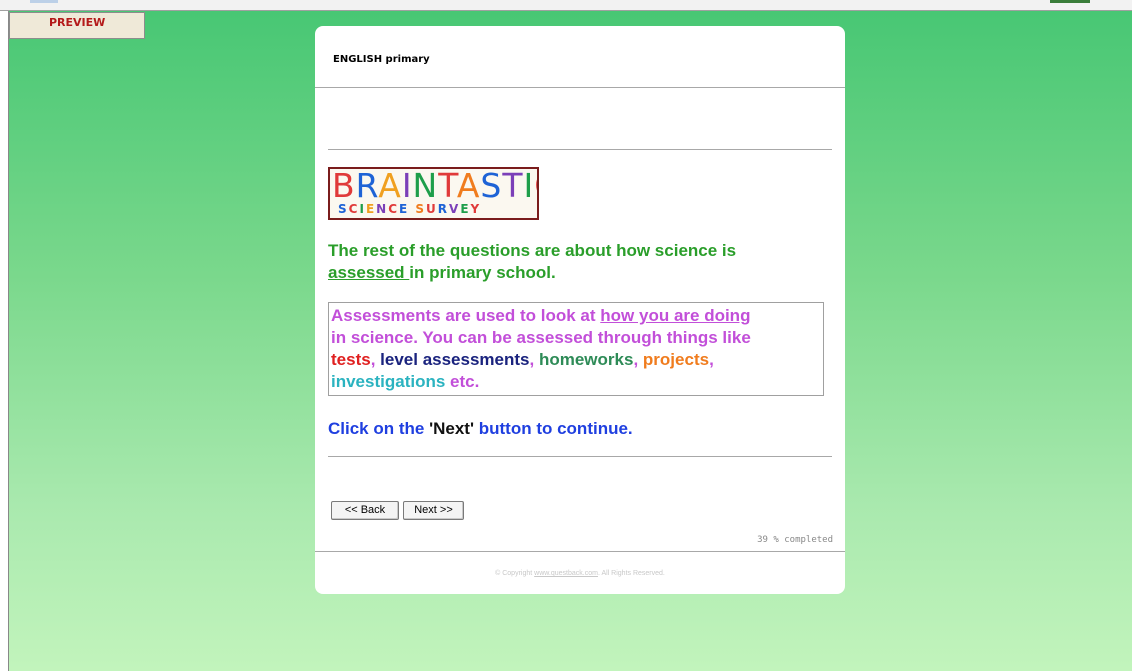 This screenshot has height=671, width=1132. I want to click on logo-line1: BRAINTASTIC, so click(434, 186).